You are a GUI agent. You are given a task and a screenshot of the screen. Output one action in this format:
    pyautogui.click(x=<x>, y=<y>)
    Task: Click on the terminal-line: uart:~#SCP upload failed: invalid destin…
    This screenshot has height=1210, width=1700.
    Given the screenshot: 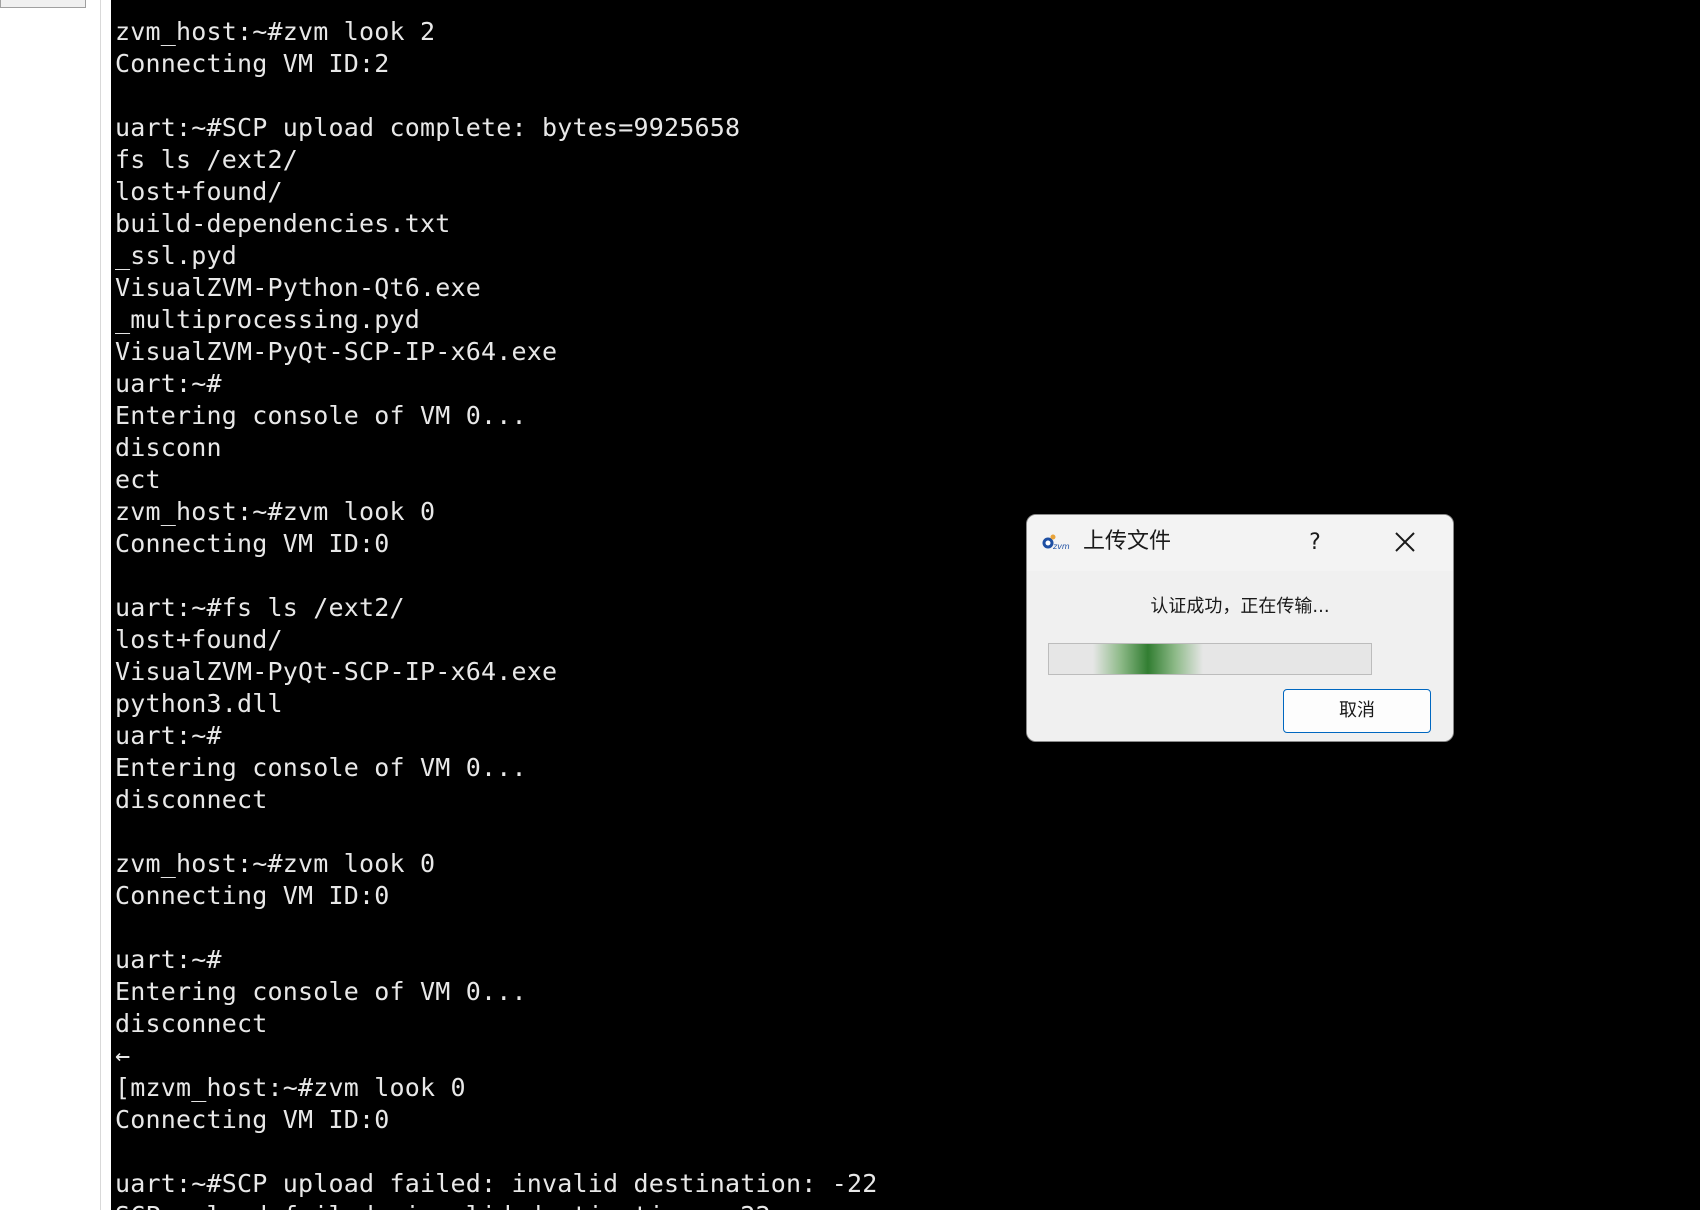 What is the action you would take?
    pyautogui.click(x=496, y=1183)
    